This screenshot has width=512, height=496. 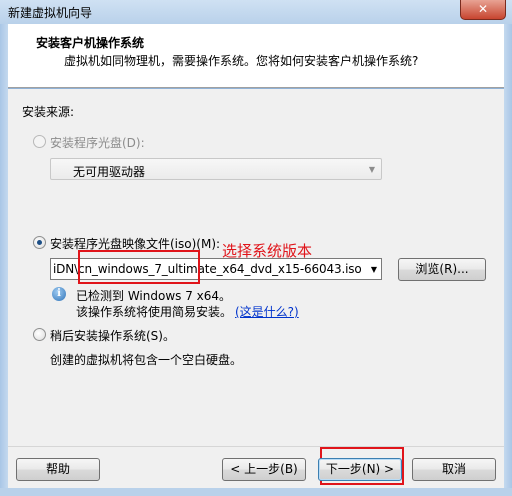 What do you see at coordinates (146, 360) in the screenshot?
I see `install-later-description: 创建的虚拟机将包含一个空白硬盘。` at bounding box center [146, 360].